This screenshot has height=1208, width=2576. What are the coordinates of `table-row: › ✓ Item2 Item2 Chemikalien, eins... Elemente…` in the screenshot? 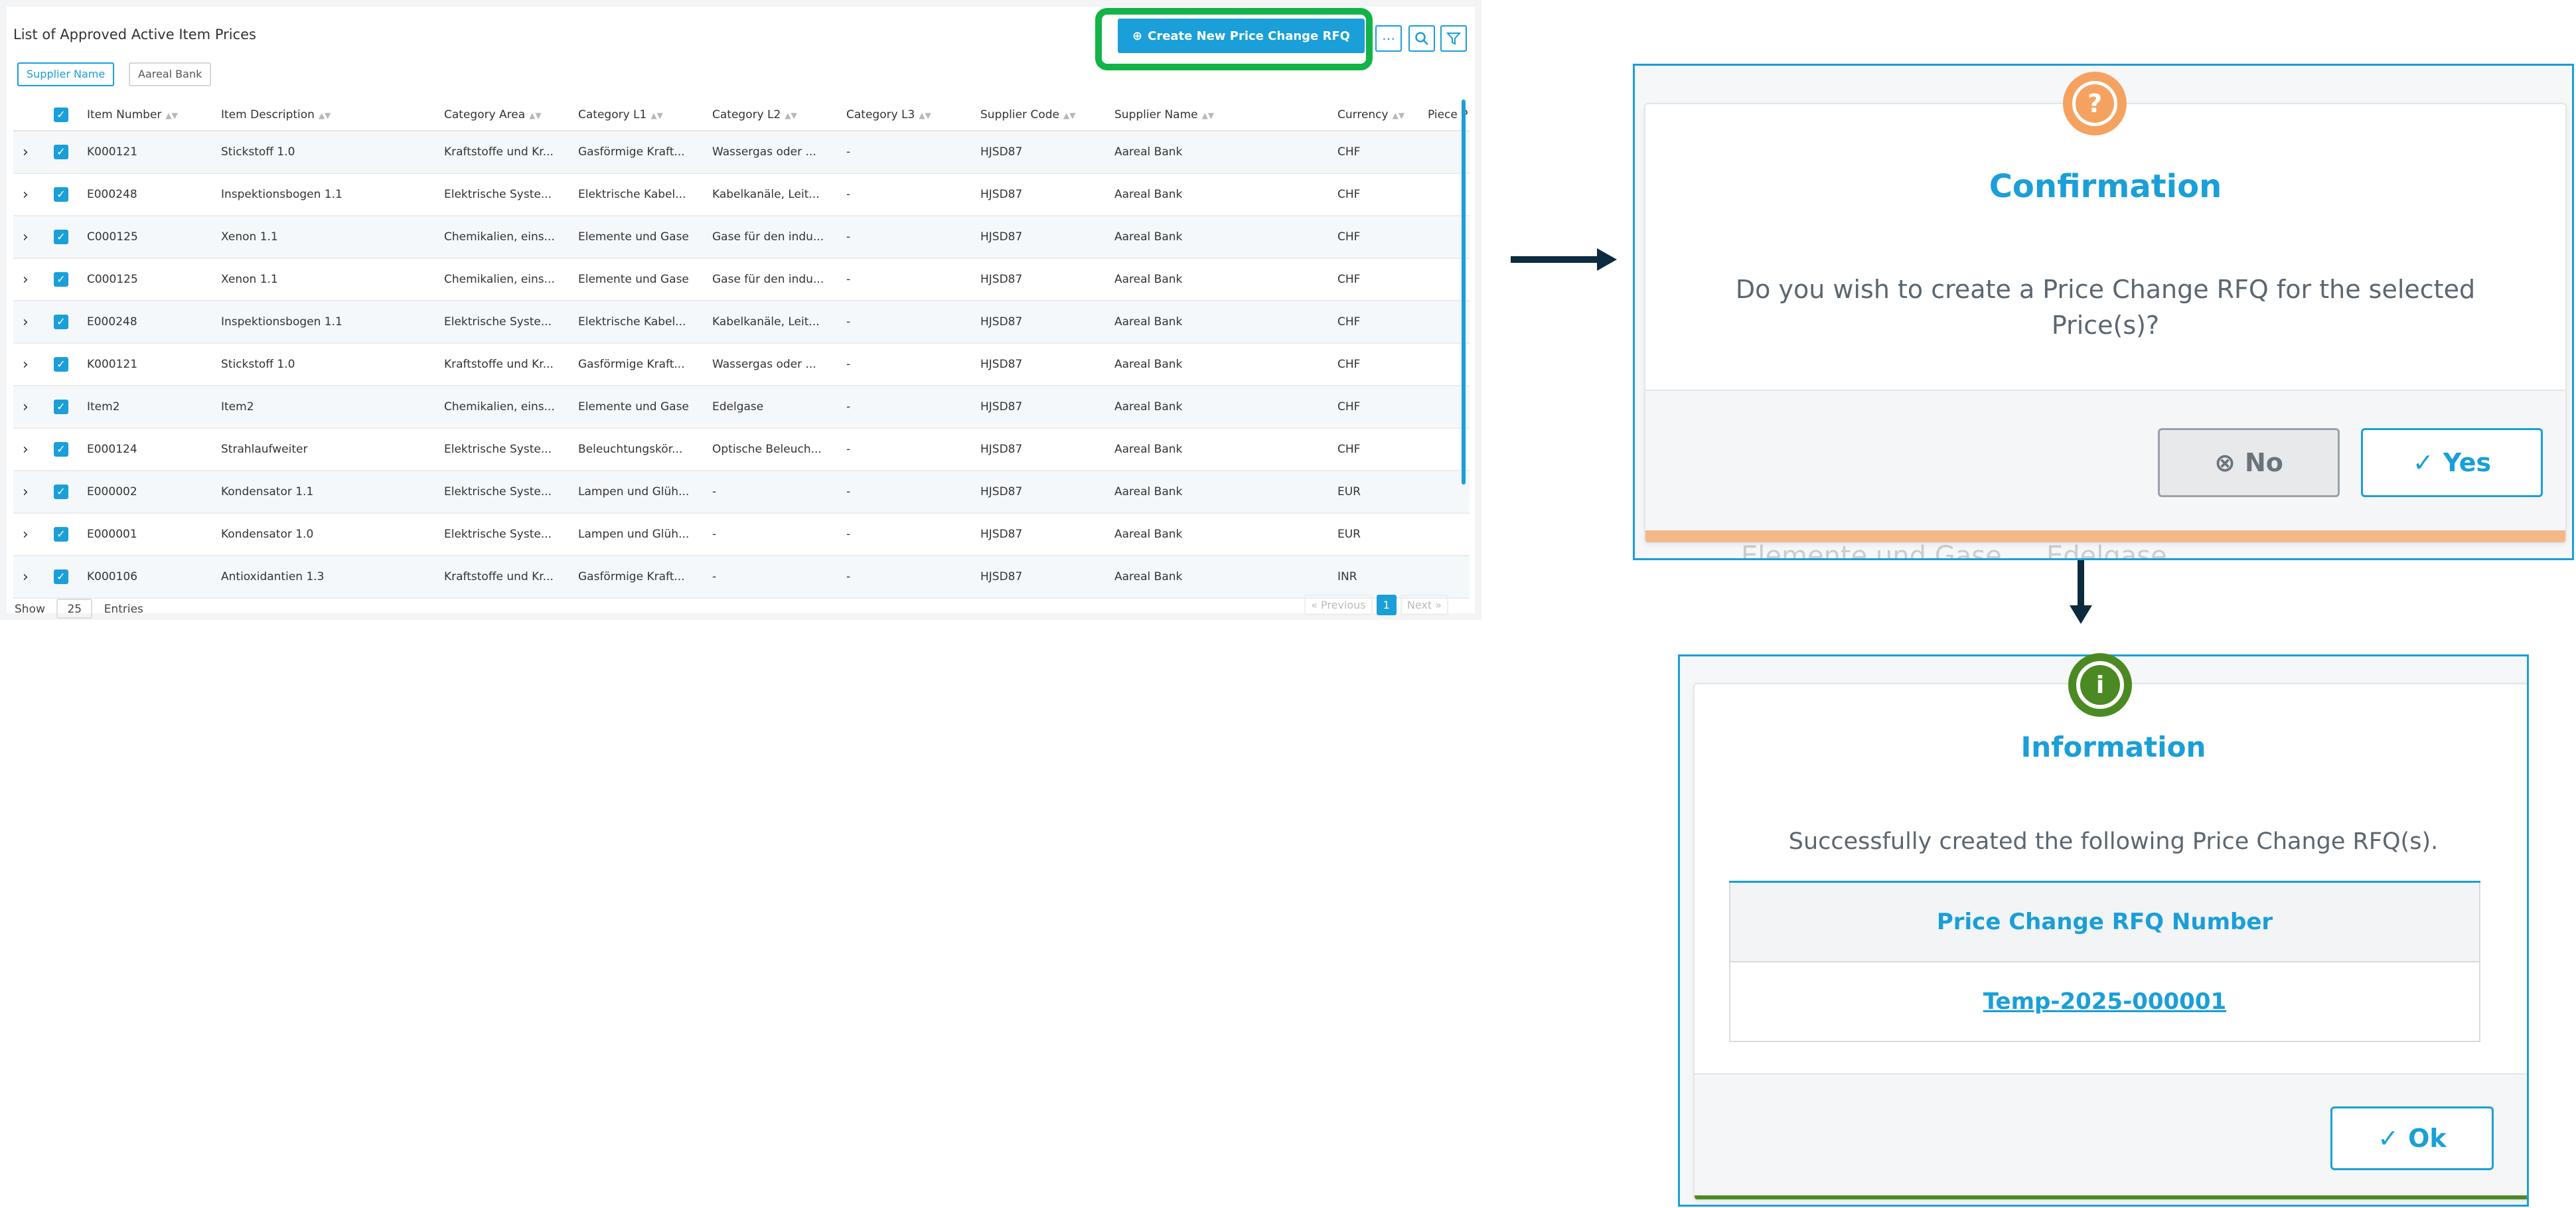 It's located at (741, 407).